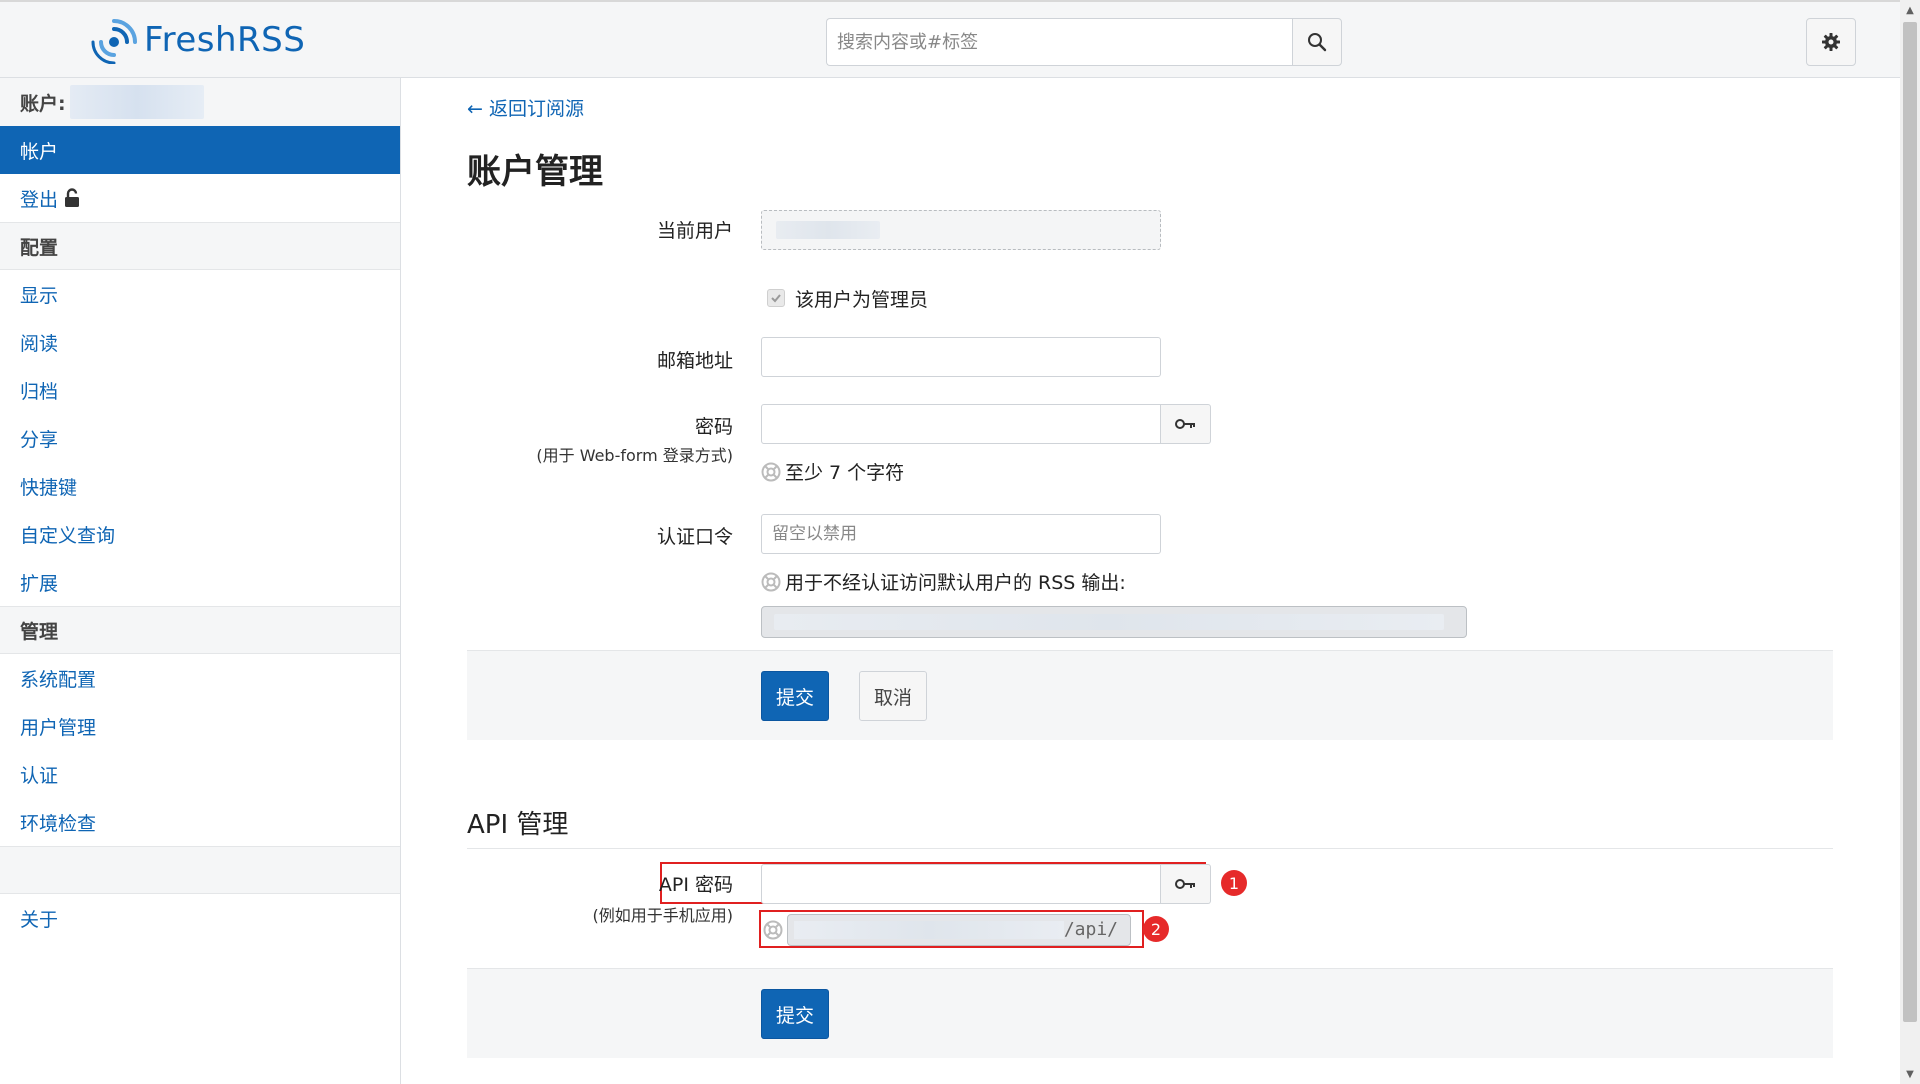 This screenshot has width=1920, height=1084. What do you see at coordinates (72, 198) in the screenshot?
I see `lock-icon` at bounding box center [72, 198].